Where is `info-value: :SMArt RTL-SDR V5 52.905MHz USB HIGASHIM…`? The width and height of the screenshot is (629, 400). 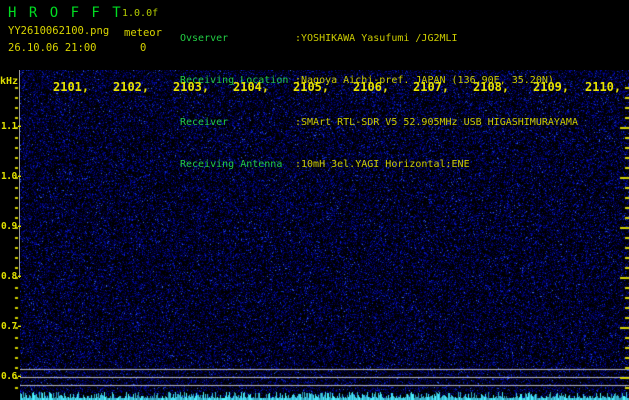
info-value: :SMArt RTL-SDR V5 52.905MHz USB HIGASHIM… is located at coordinates (436, 122).